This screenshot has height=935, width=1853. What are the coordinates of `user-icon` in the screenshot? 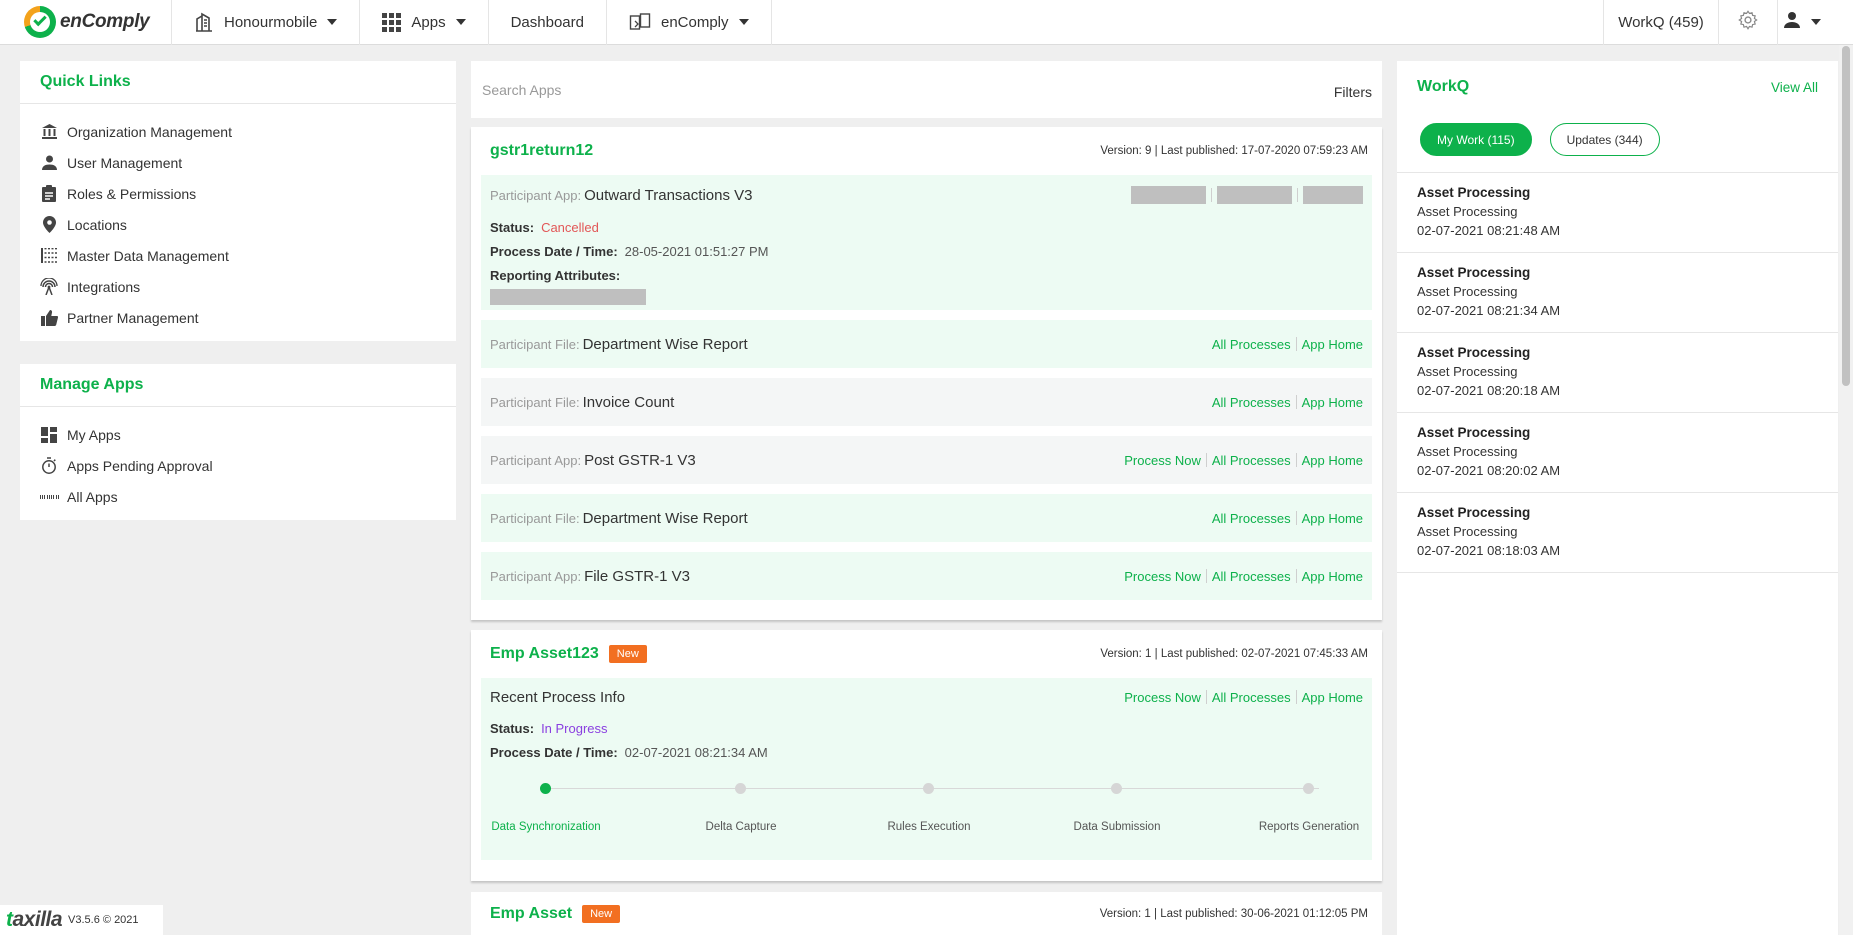 It's located at (49, 163).